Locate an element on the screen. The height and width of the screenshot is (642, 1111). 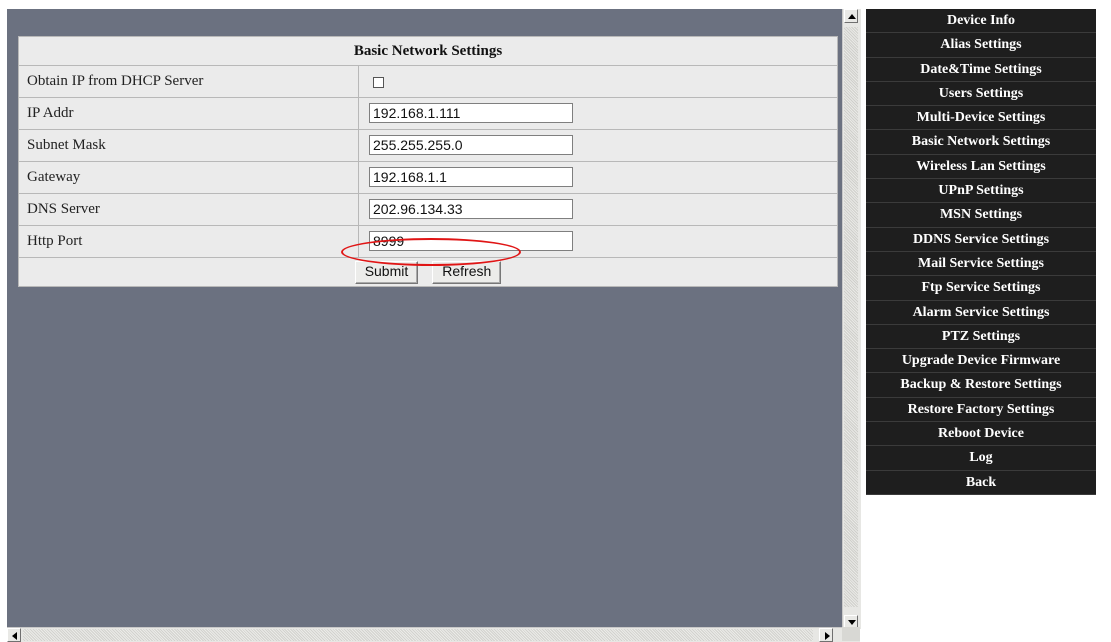
panel-header: Basic Network Settings is located at coordinates (428, 51).